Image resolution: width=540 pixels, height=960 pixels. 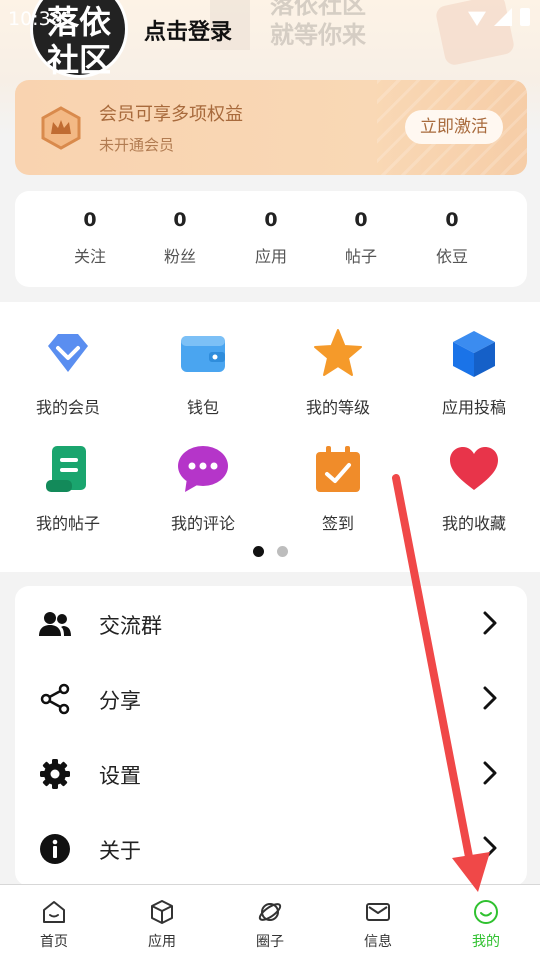 I want to click on gear-icon, so click(x=55, y=774).